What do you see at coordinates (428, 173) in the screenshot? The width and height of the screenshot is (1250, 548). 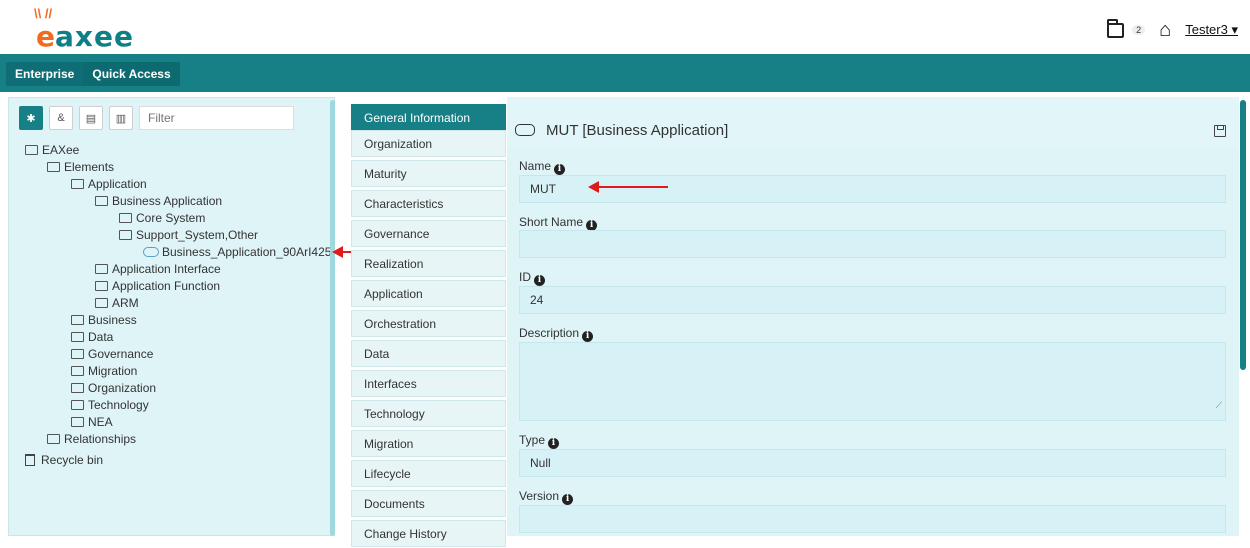 I see `tab-maturity: Maturity` at bounding box center [428, 173].